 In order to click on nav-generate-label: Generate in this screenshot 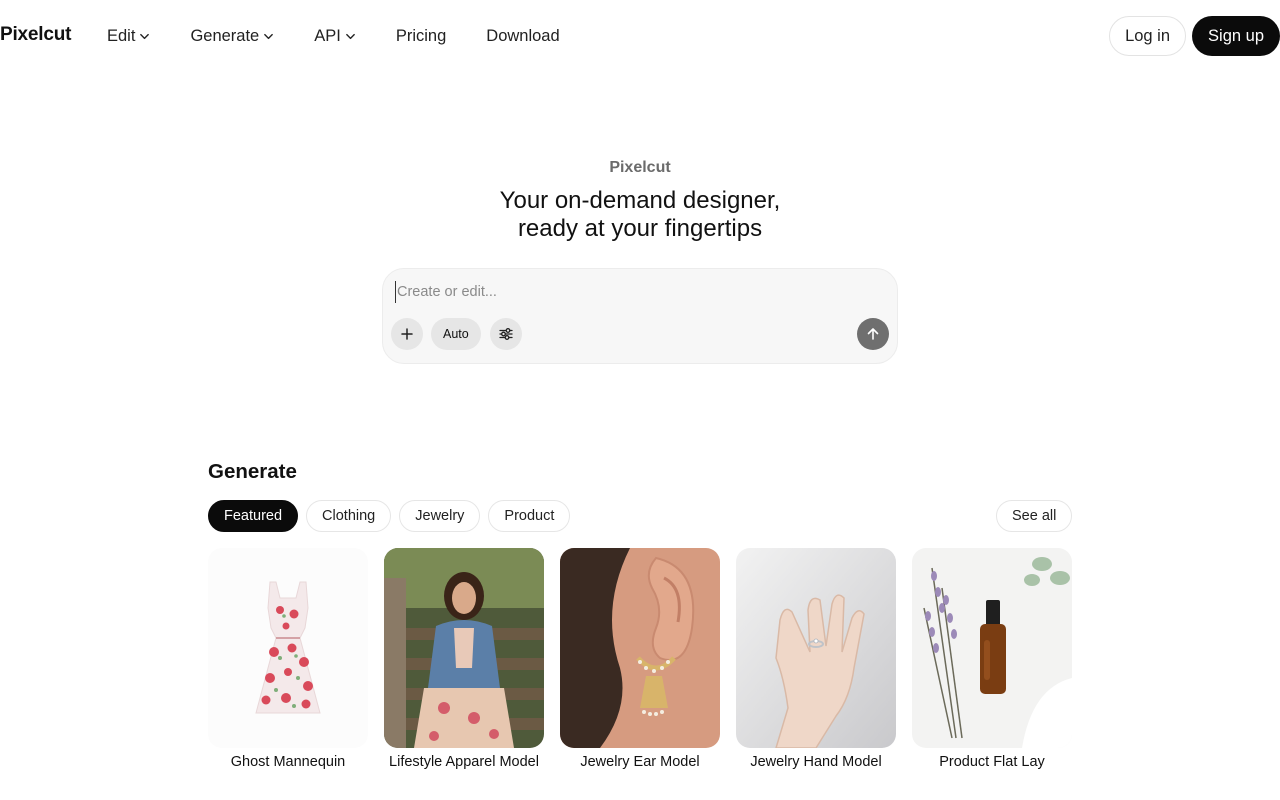, I will do `click(225, 36)`.